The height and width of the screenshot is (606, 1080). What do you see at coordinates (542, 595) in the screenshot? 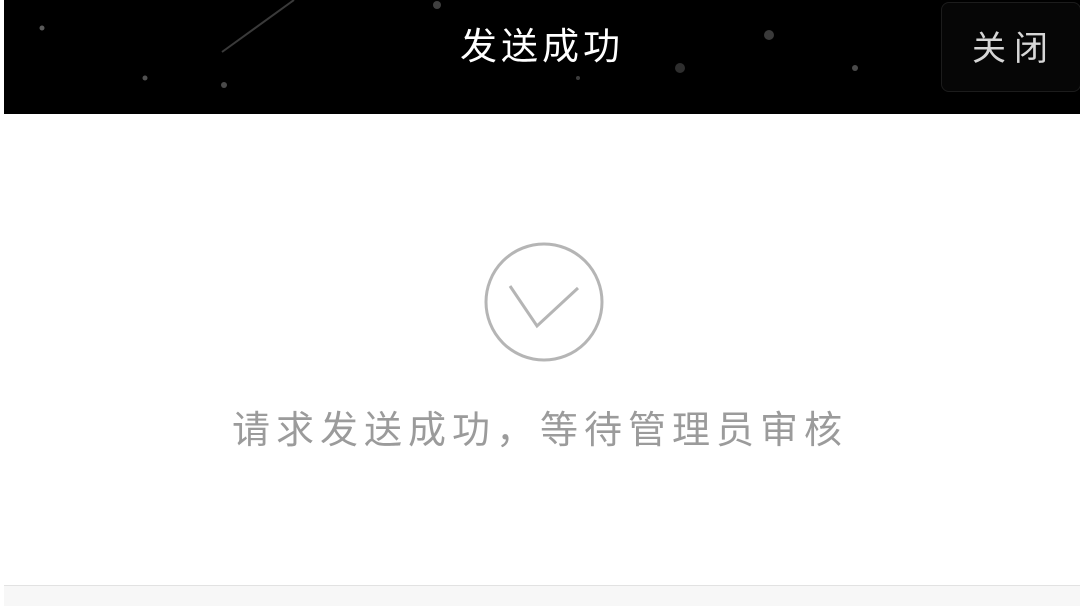
I see `footer-bar` at bounding box center [542, 595].